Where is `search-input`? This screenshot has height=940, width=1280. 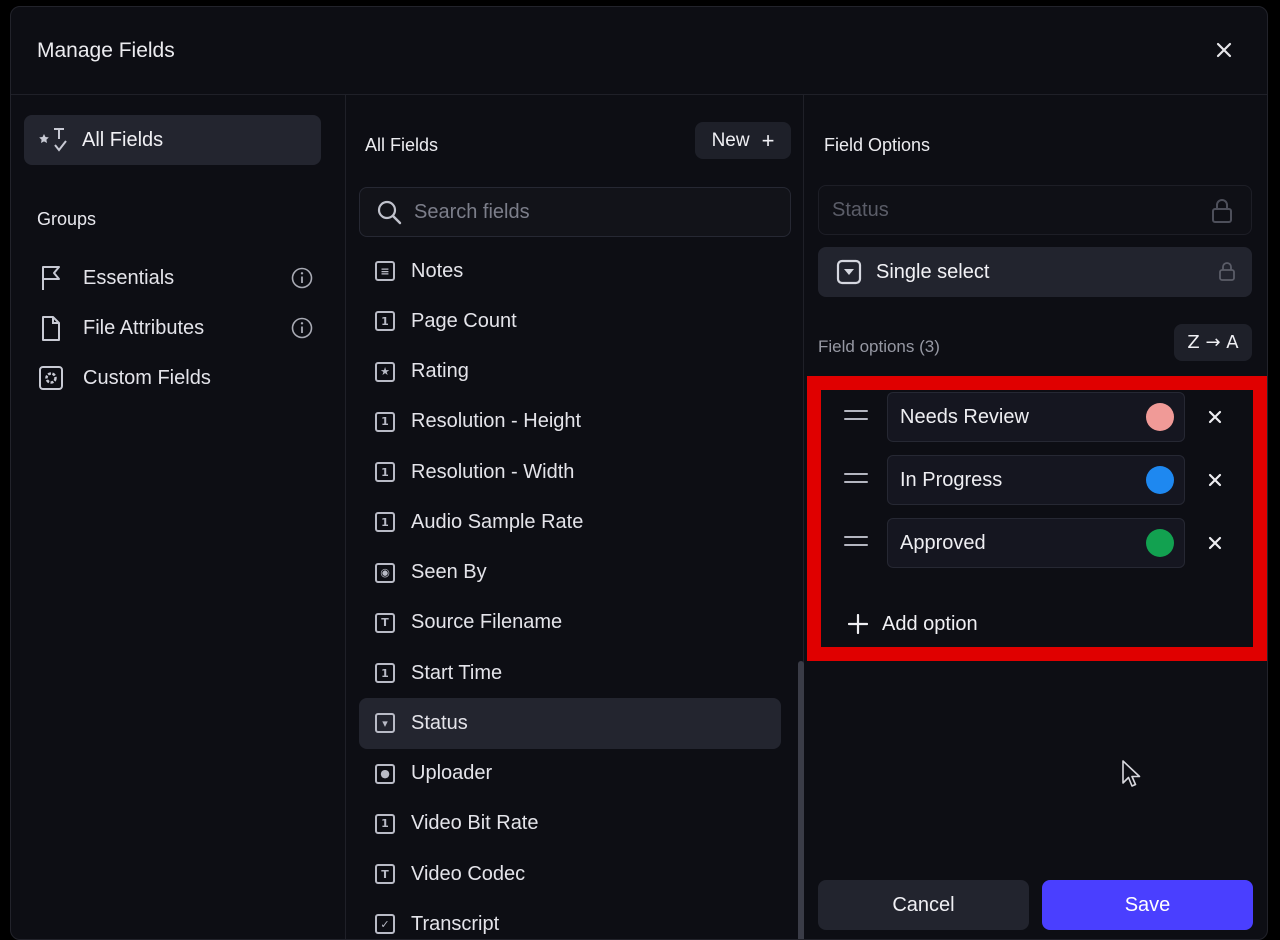
search-input is located at coordinates (594, 212).